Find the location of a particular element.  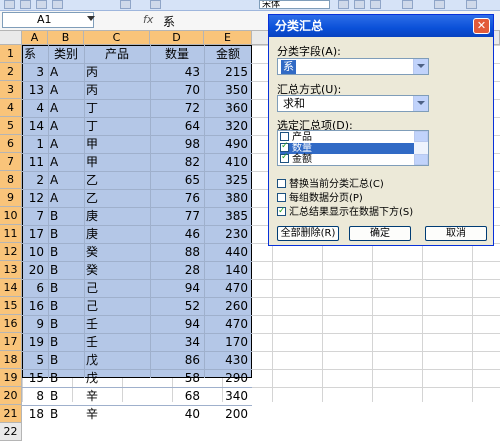

list-item: 产品 is located at coordinates (347, 137).